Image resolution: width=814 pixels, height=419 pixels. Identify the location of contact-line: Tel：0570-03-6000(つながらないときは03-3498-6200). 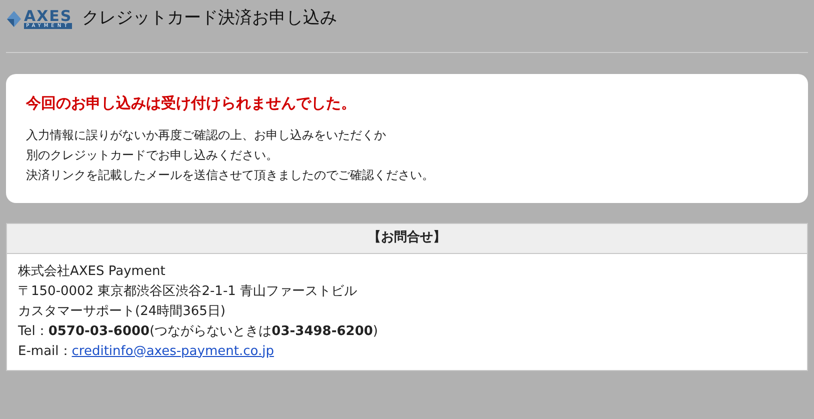
(198, 331).